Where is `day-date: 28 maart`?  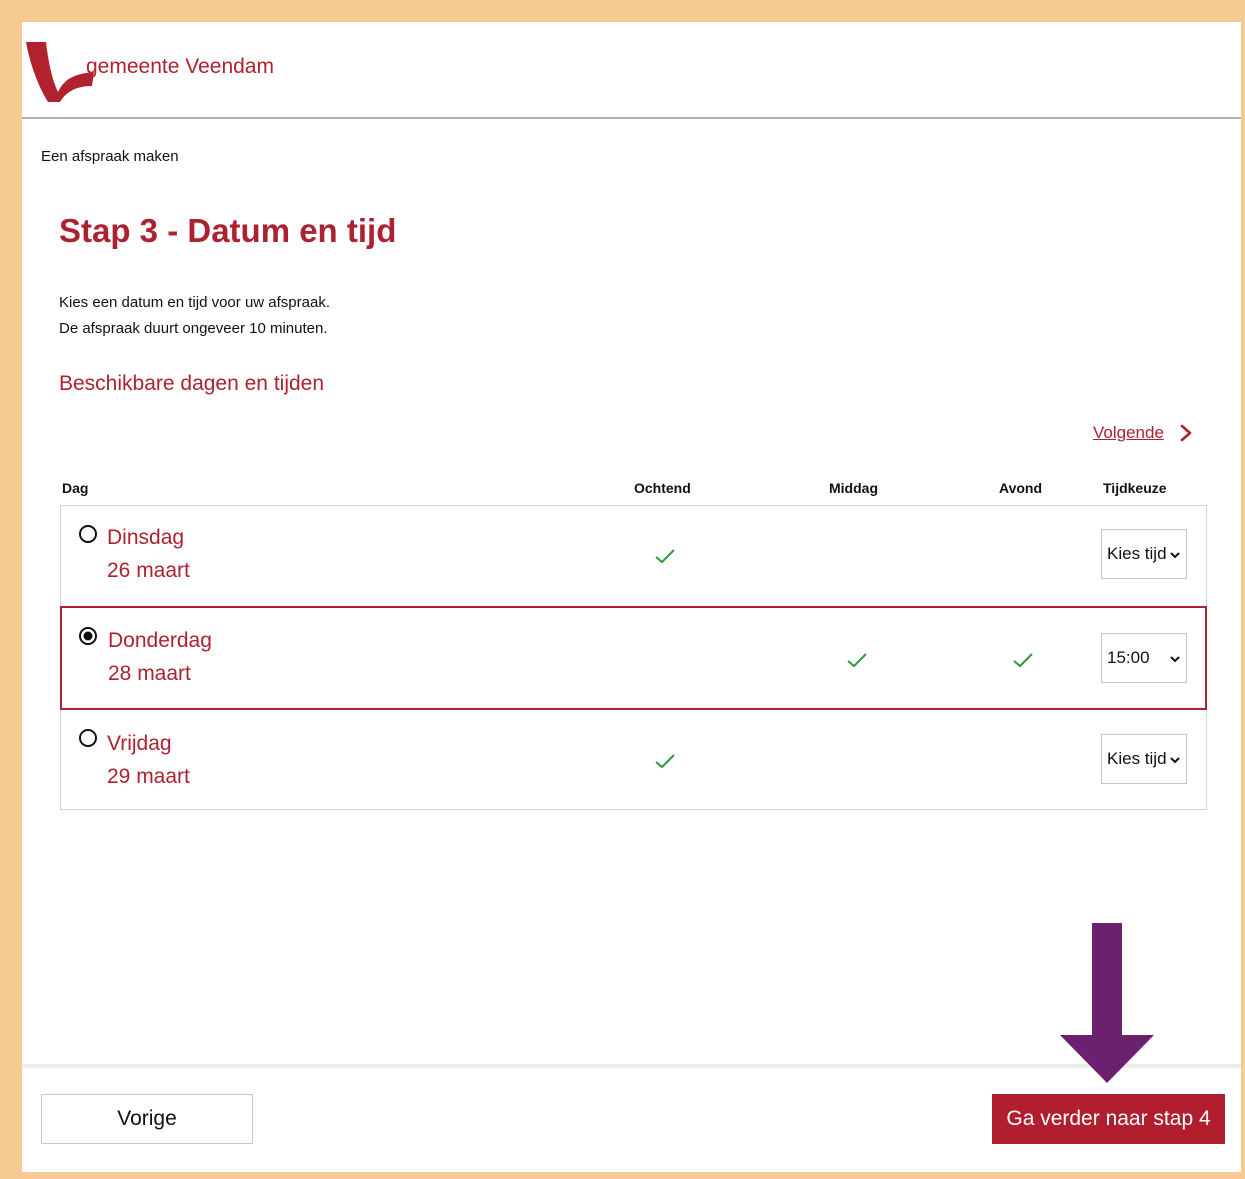
day-date: 28 maart is located at coordinates (149, 673).